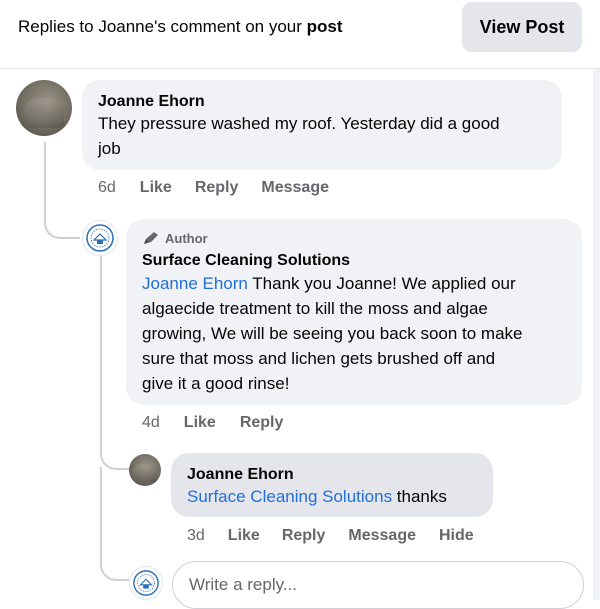 Image resolution: width=600 pixels, height=609 pixels. I want to click on mention-link: Joanne Ehorn, so click(195, 283).